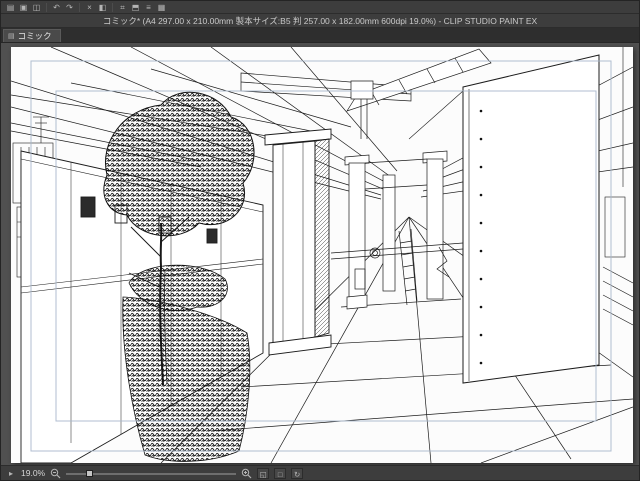  Describe the element at coordinates (11, 36) in the screenshot. I see `document-icon: ▤` at that location.